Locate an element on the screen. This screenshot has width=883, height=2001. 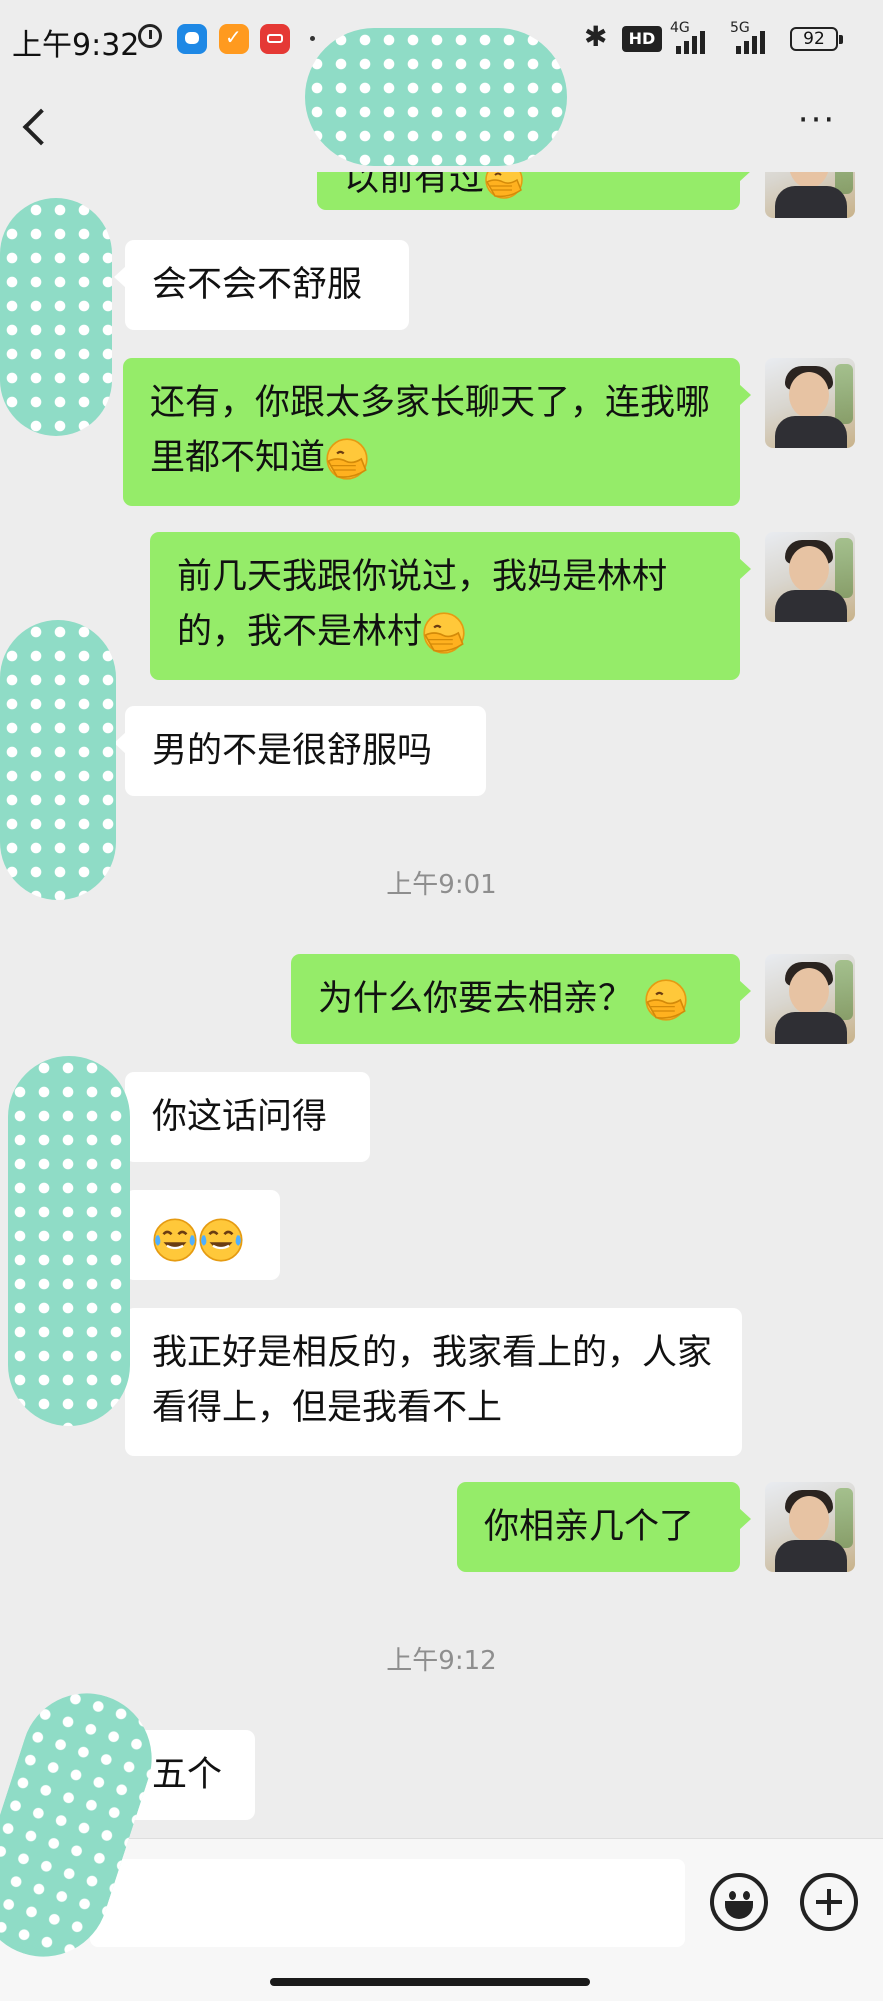
message-bubble-incoming: 我正好是相反的，我家看上的，人家看得上，但是我看不上 is located at coordinates (428, 1382).